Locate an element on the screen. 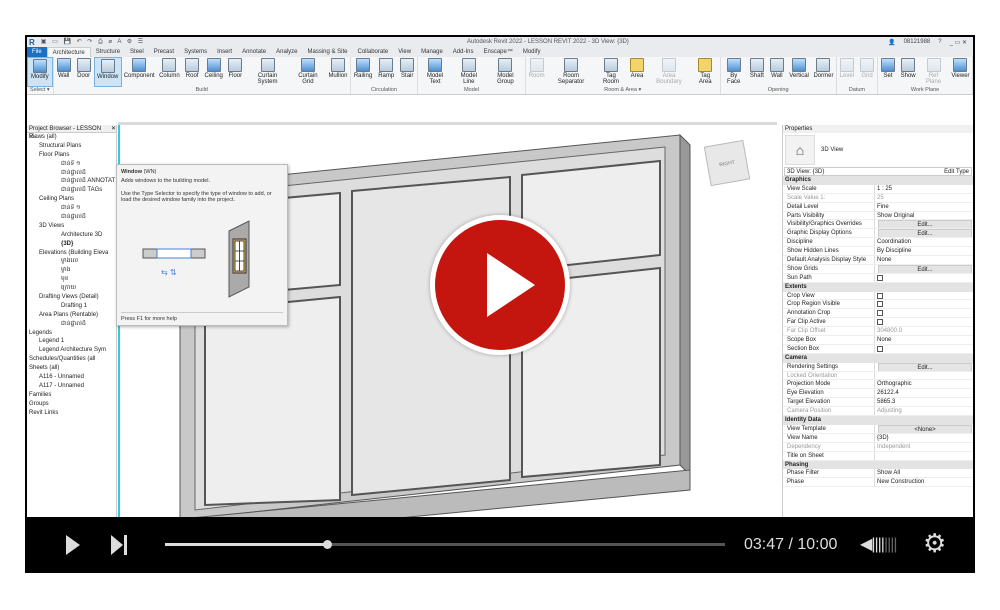 The height and width of the screenshot is (610, 1000). browser-item: Schedules/Quantities (all is located at coordinates (71, 359).